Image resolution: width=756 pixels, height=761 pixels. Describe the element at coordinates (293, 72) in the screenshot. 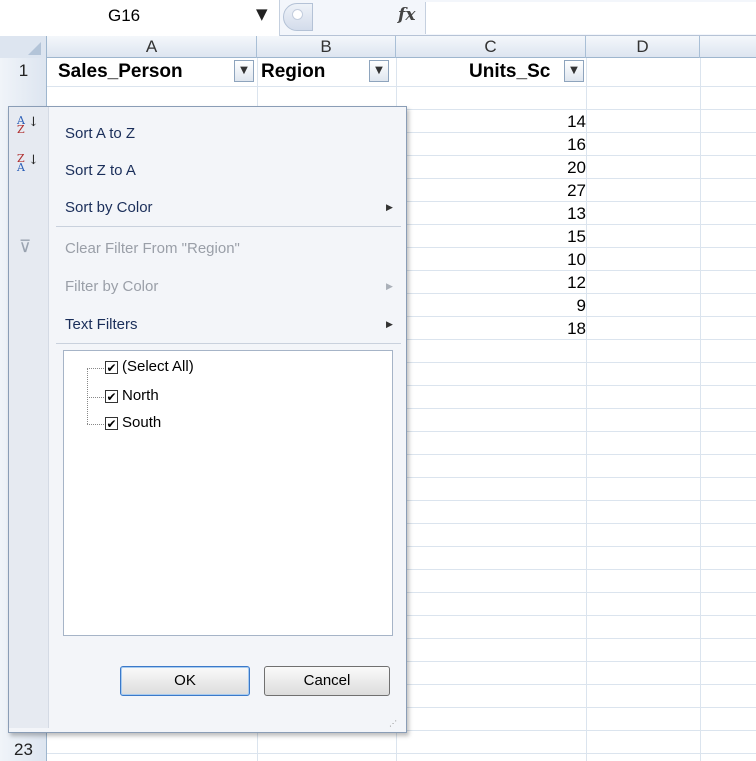

I see `header-cell-region: Region` at that location.